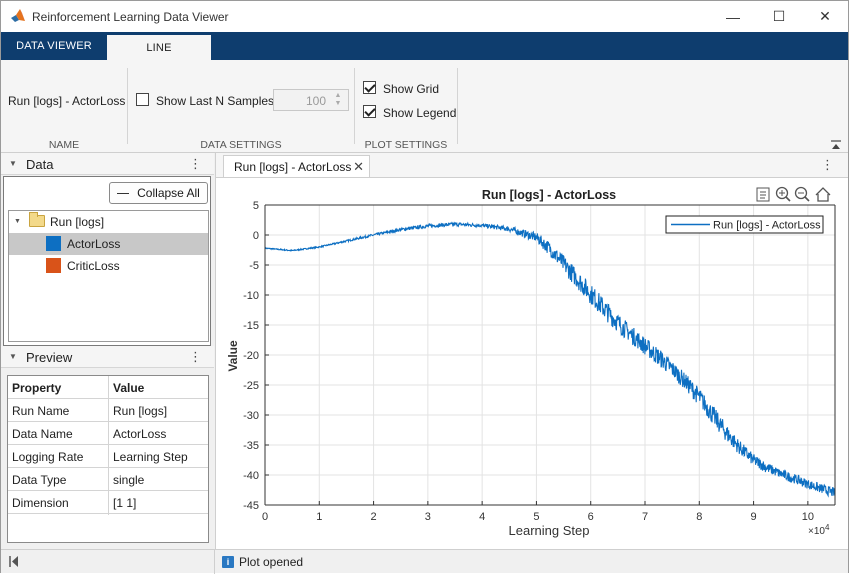 Image resolution: width=849 pixels, height=574 pixels. I want to click on show-last-n-label: Show Last N Samples, so click(215, 101).